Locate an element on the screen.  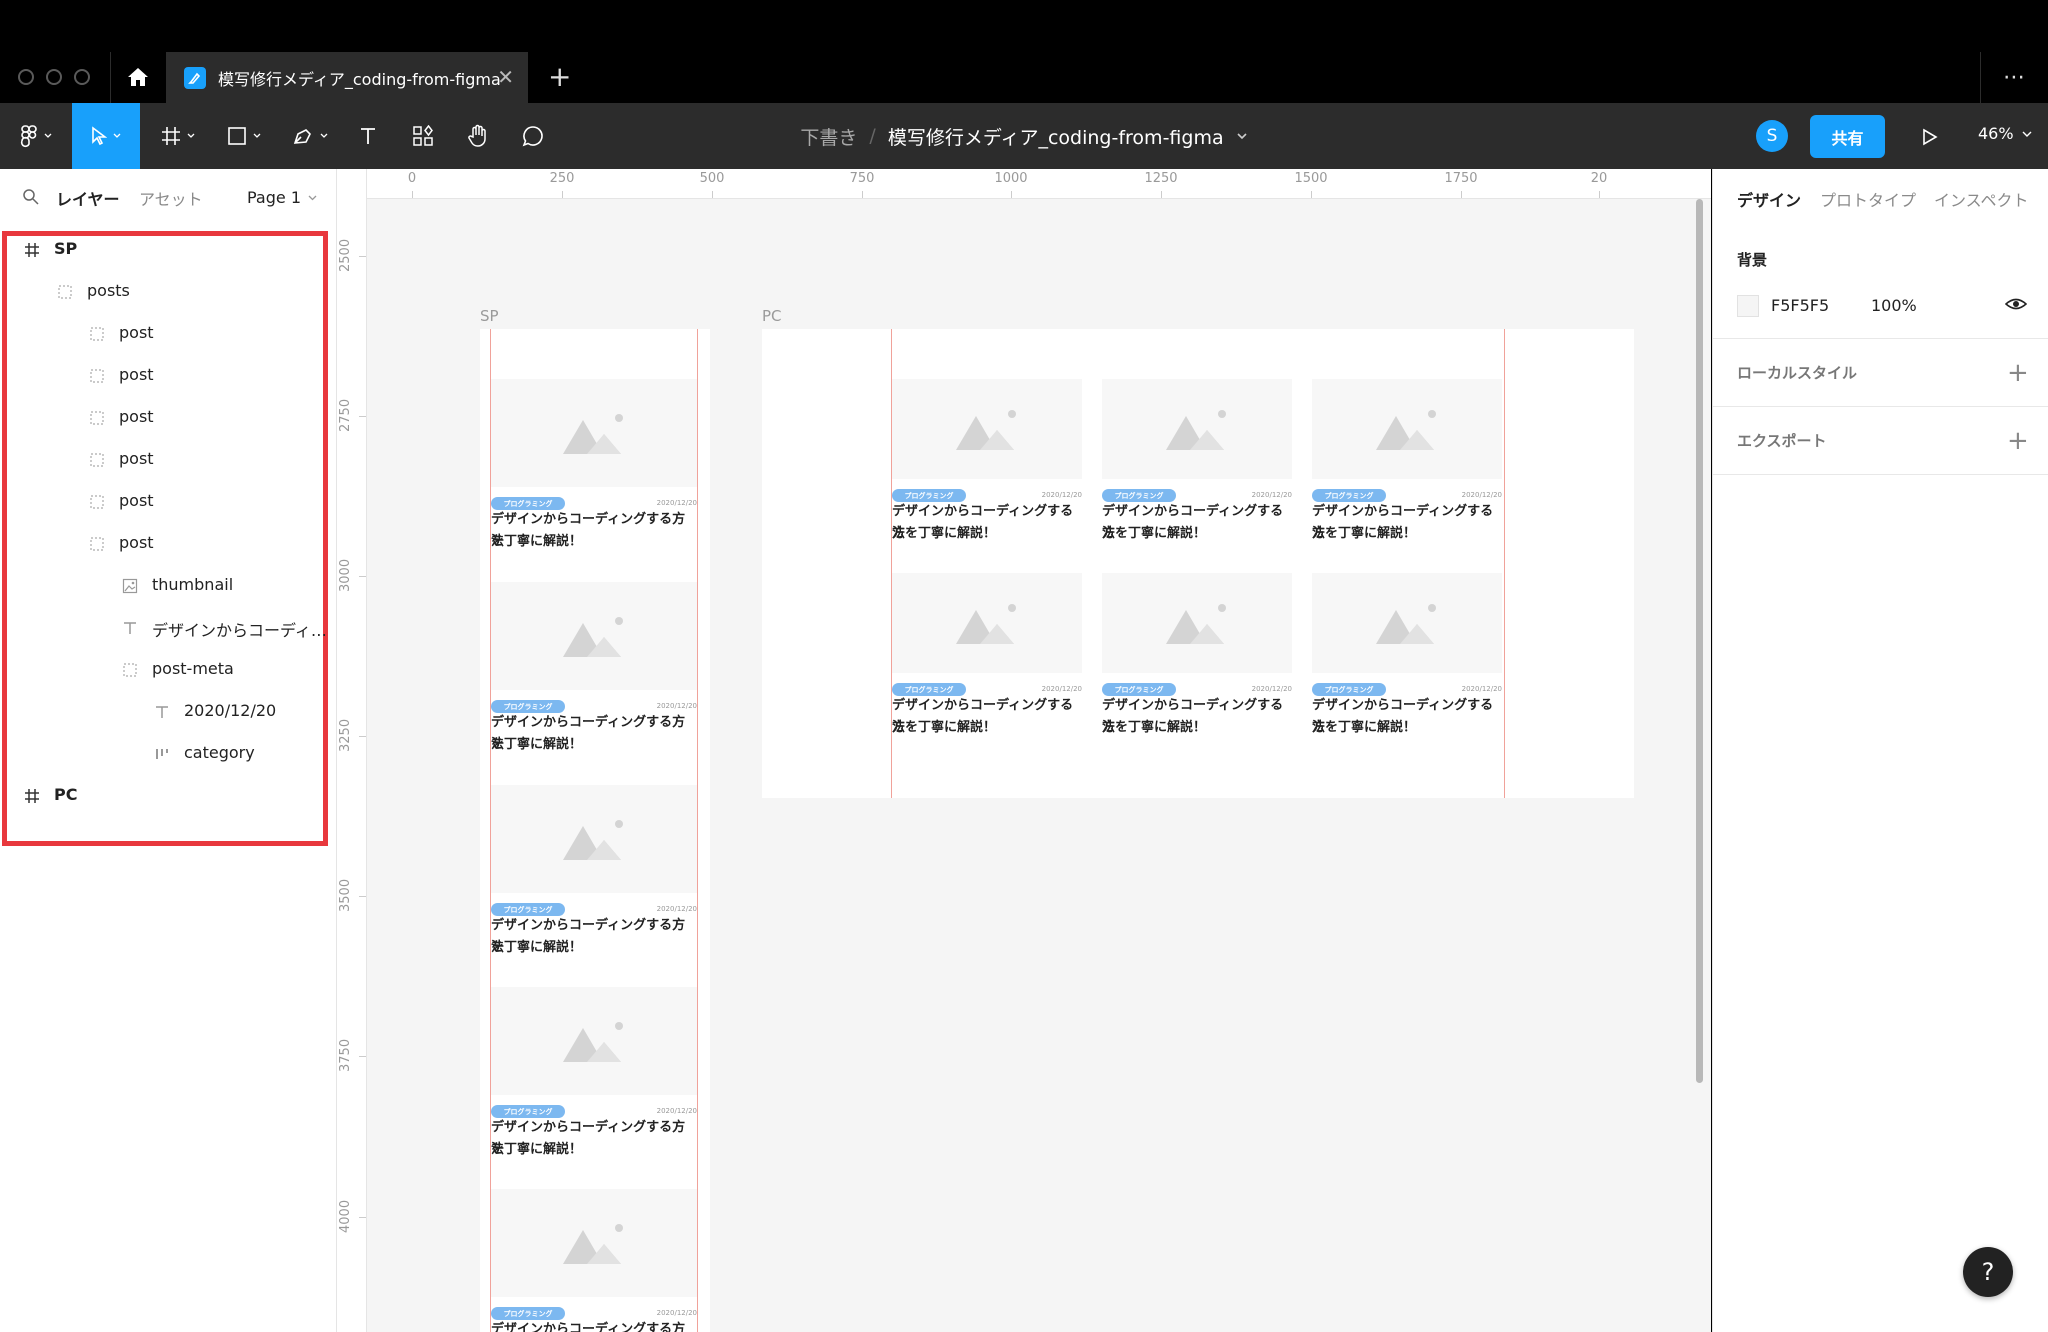
share-button: 共有 is located at coordinates (1847, 136).